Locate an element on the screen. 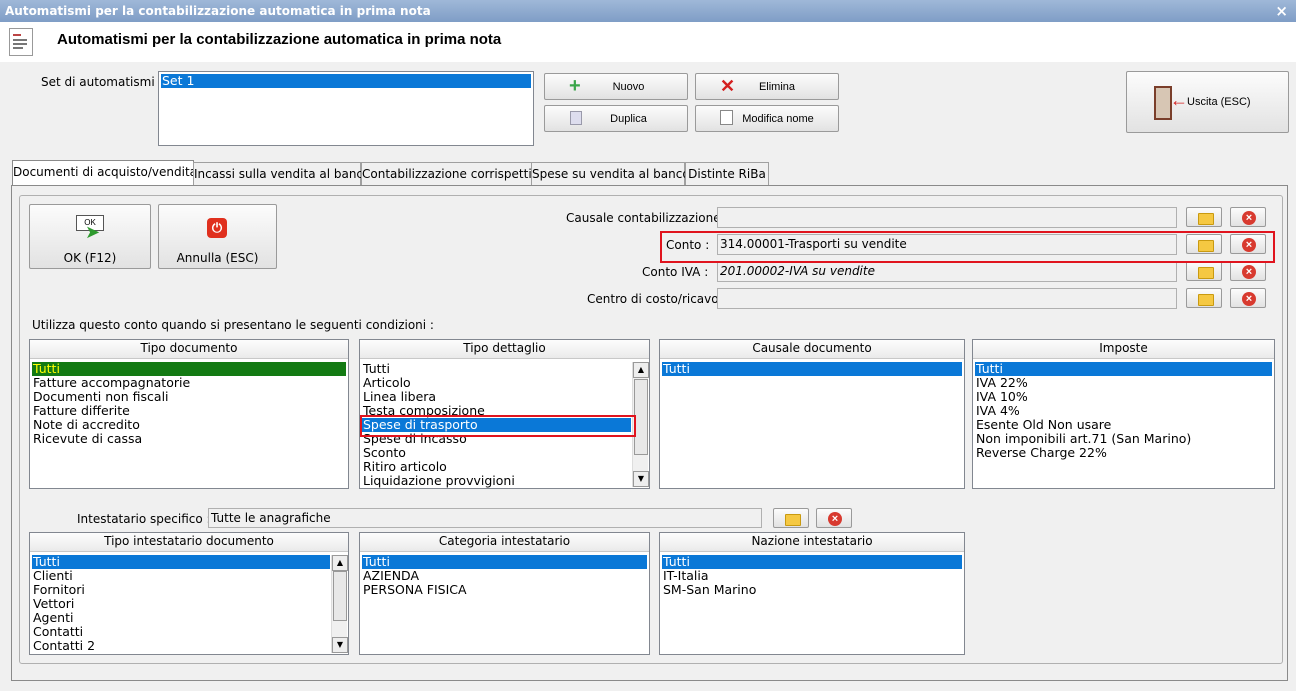 The width and height of the screenshot is (1296, 691). nuovo-button: + Nuovo is located at coordinates (616, 86).